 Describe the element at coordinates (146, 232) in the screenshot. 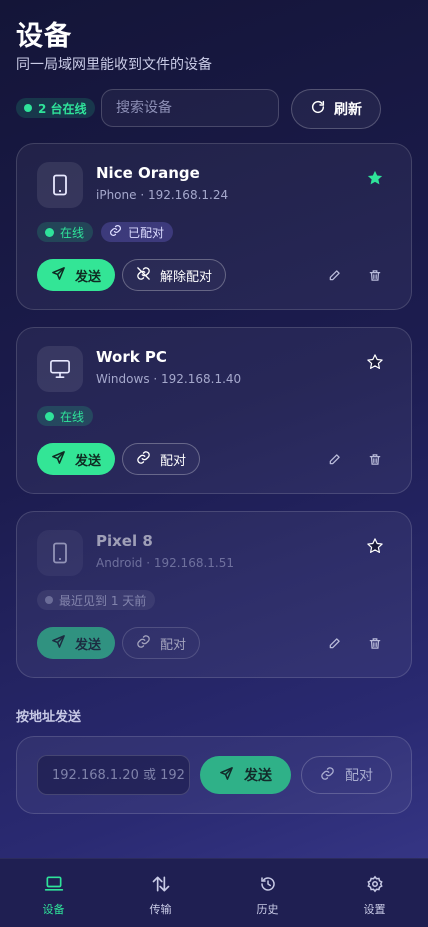

I see `paired-label: 已配对` at that location.